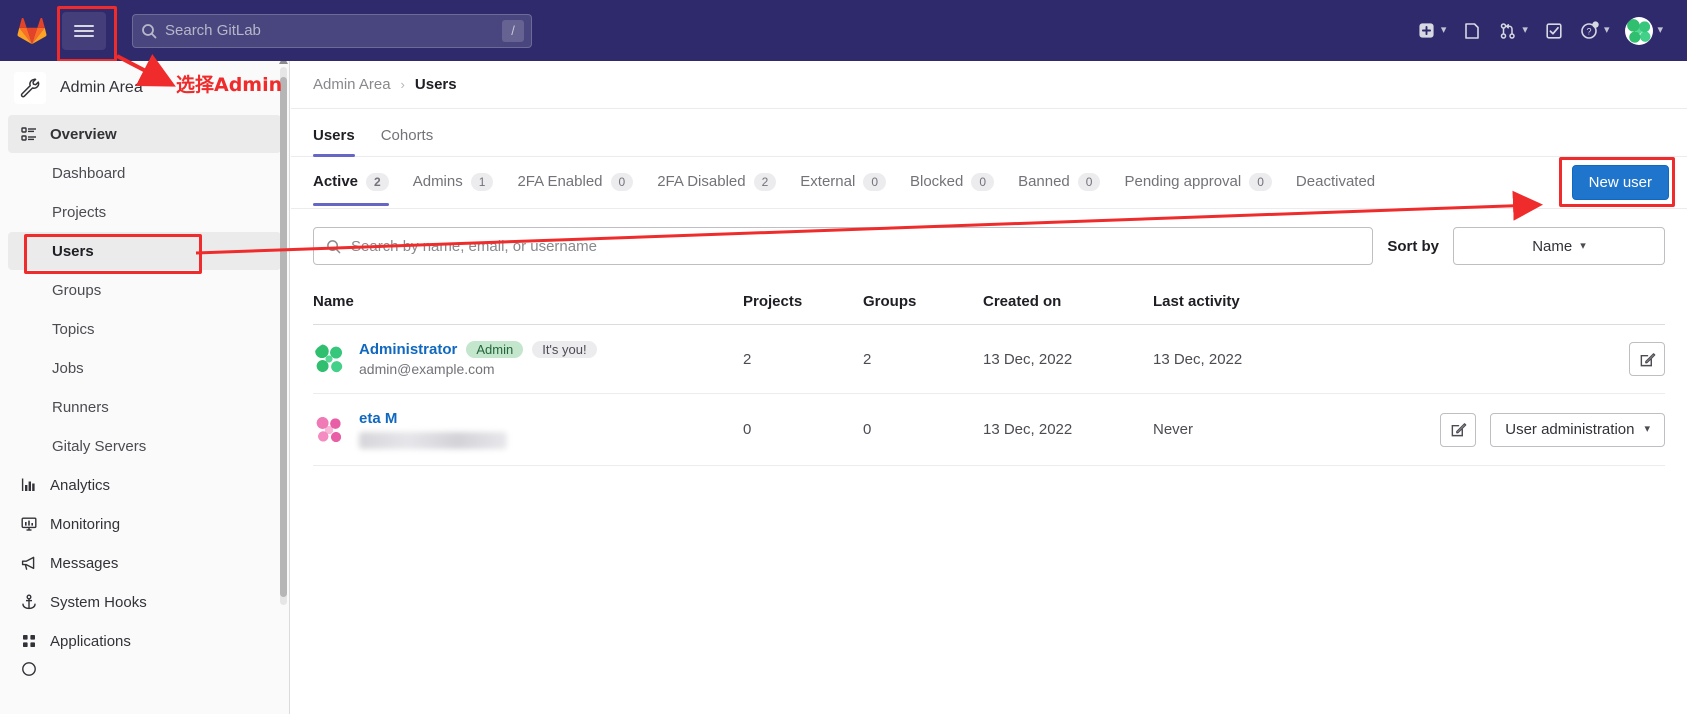  Describe the element at coordinates (1525, 30) in the screenshot. I see `chevron-down-icon: ▾` at that location.